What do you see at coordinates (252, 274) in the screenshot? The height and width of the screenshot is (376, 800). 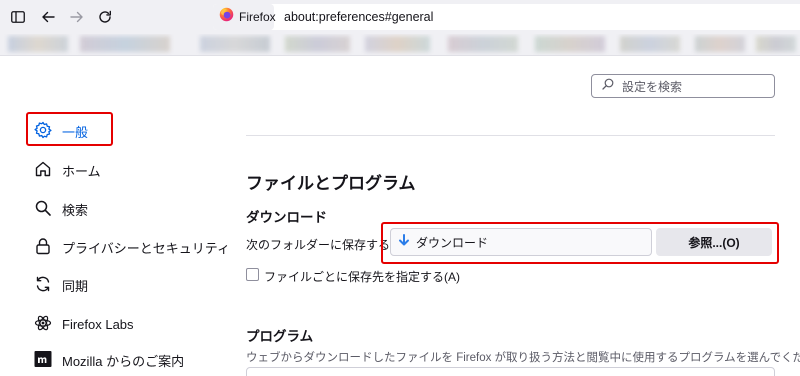 I see `ask-save-location-checkbox` at bounding box center [252, 274].